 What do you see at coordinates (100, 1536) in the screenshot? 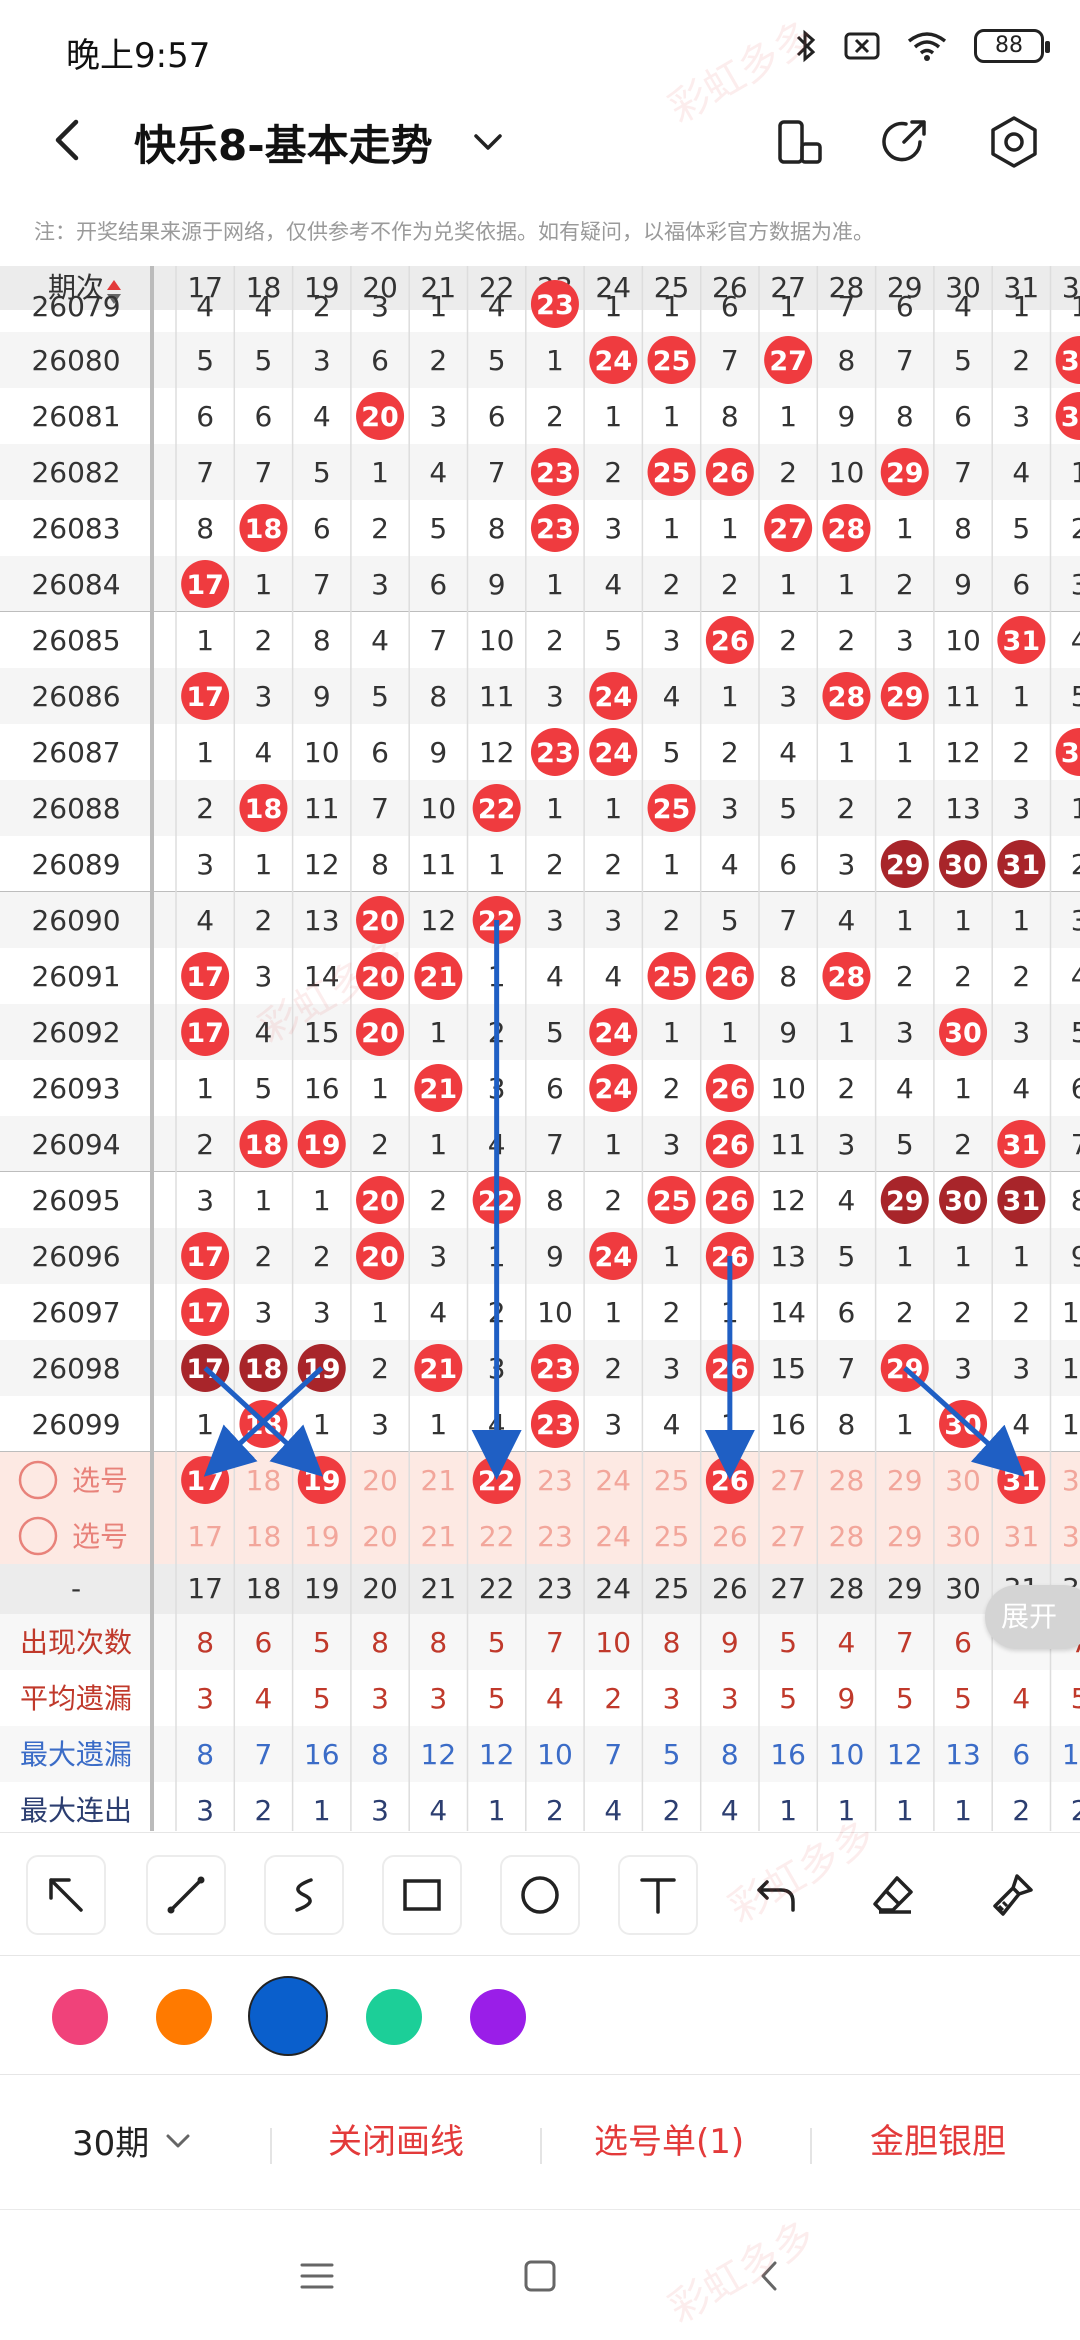
I see `select-label: 选号` at bounding box center [100, 1536].